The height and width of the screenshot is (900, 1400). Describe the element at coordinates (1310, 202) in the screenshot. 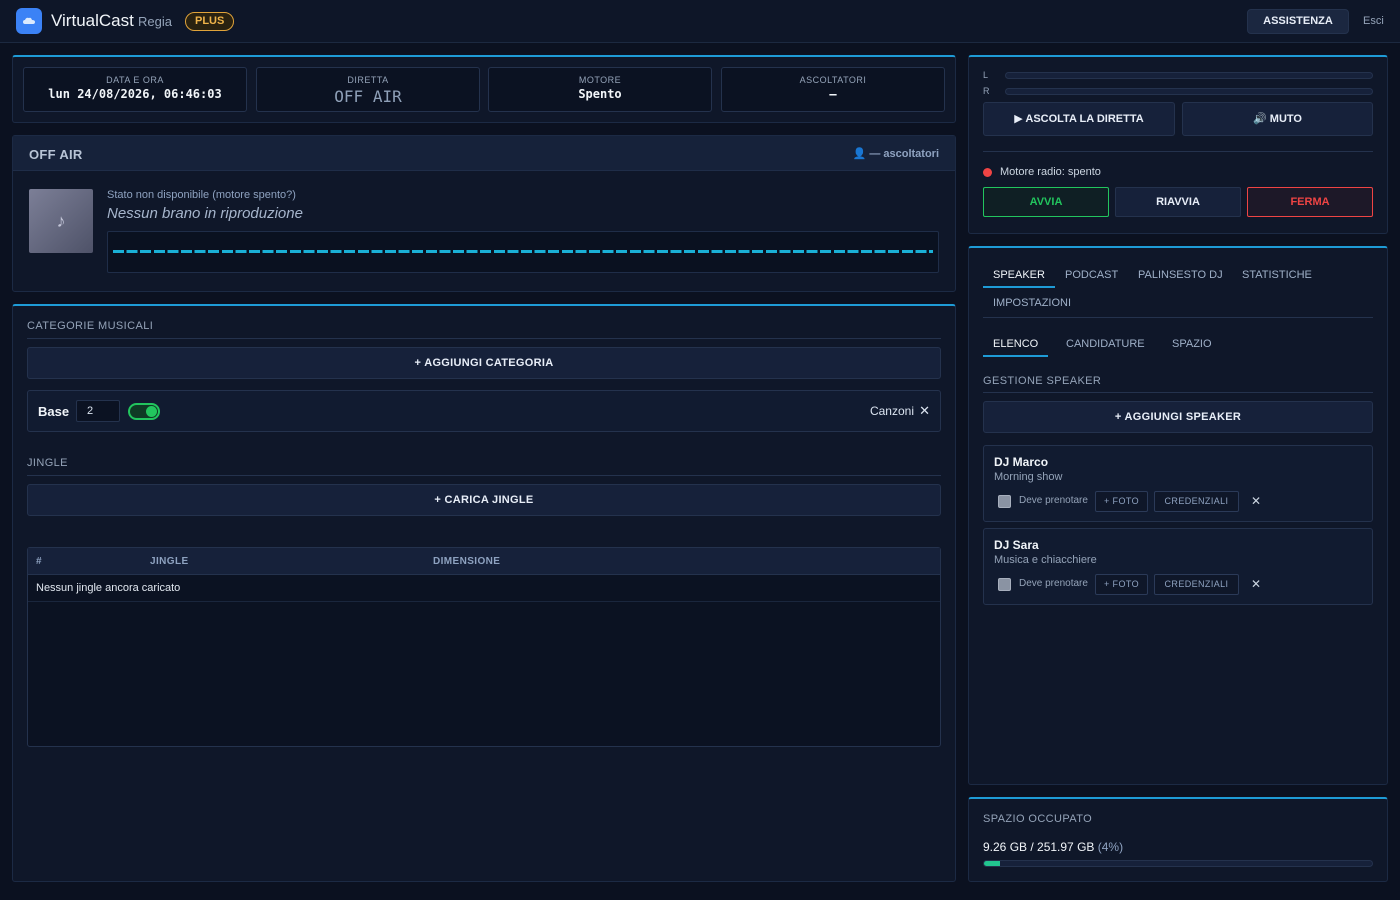

I see `stop-button: FERMA` at that location.